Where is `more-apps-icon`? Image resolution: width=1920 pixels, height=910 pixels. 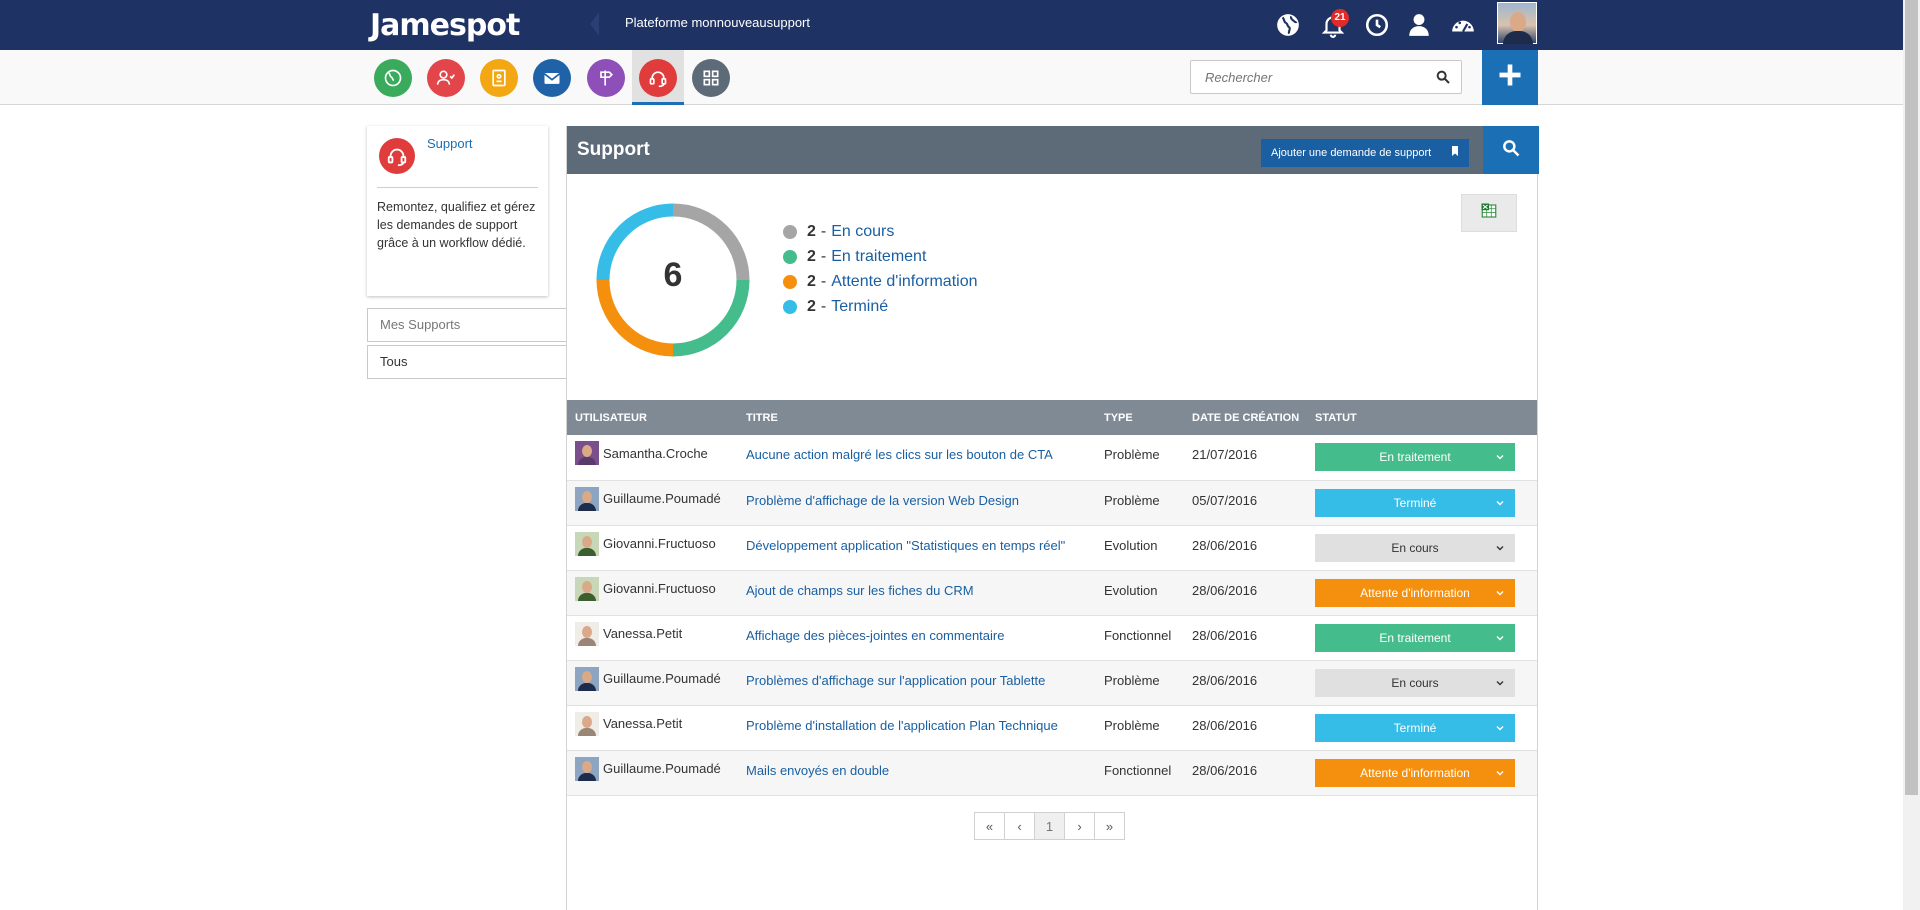
more-apps-icon is located at coordinates (711, 78).